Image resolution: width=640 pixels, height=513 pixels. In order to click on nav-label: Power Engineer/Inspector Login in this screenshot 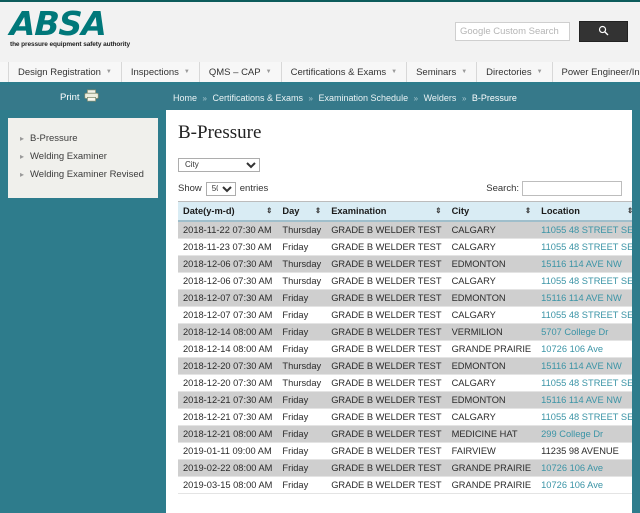, I will do `click(600, 72)`.